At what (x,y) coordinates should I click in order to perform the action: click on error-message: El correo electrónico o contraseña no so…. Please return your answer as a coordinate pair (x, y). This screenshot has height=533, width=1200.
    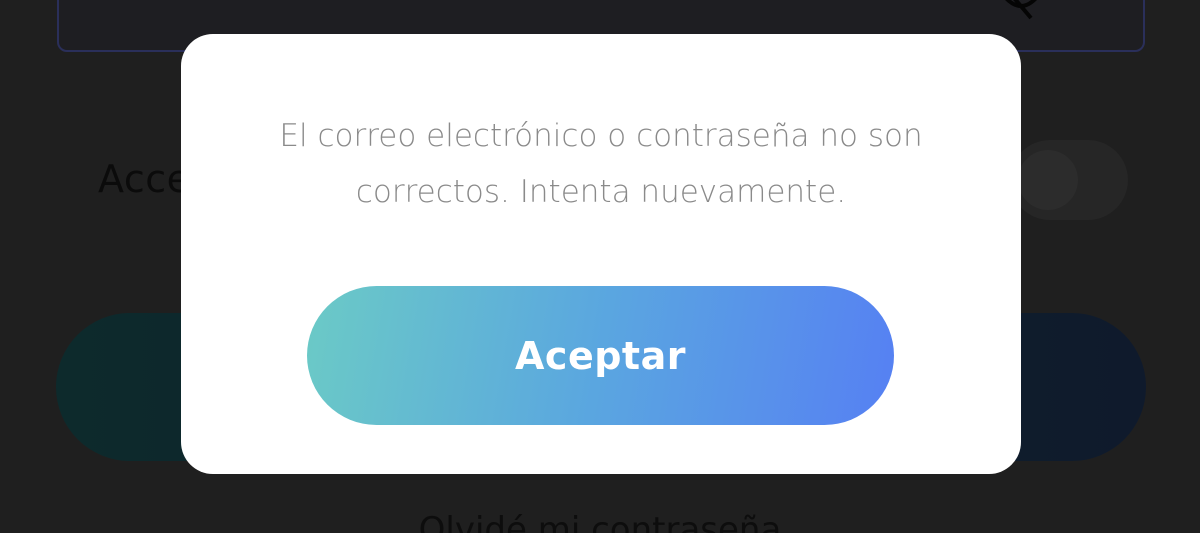
    Looking at the image, I should click on (601, 164).